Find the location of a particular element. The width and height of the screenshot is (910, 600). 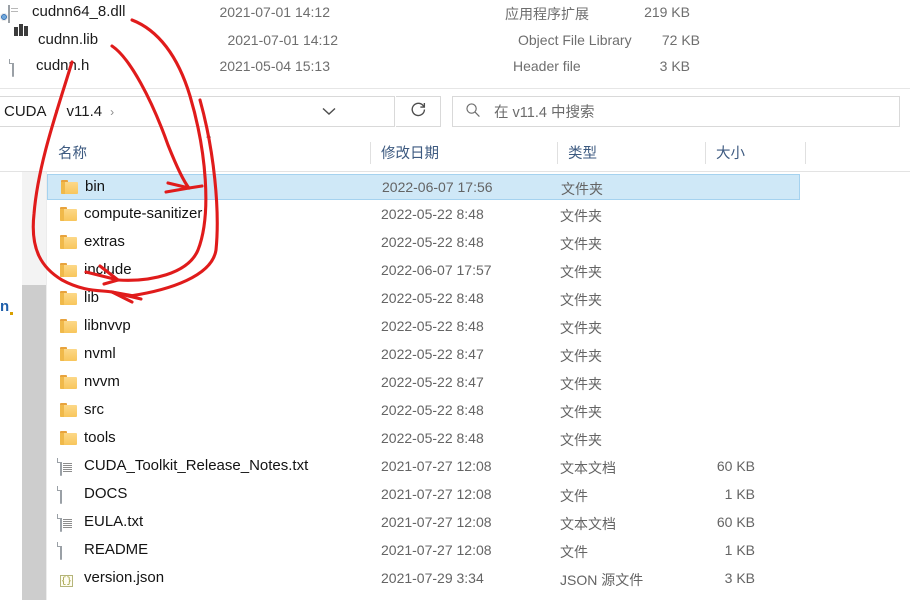

file-date: 2022-06-07 17:57 is located at coordinates (436, 270).